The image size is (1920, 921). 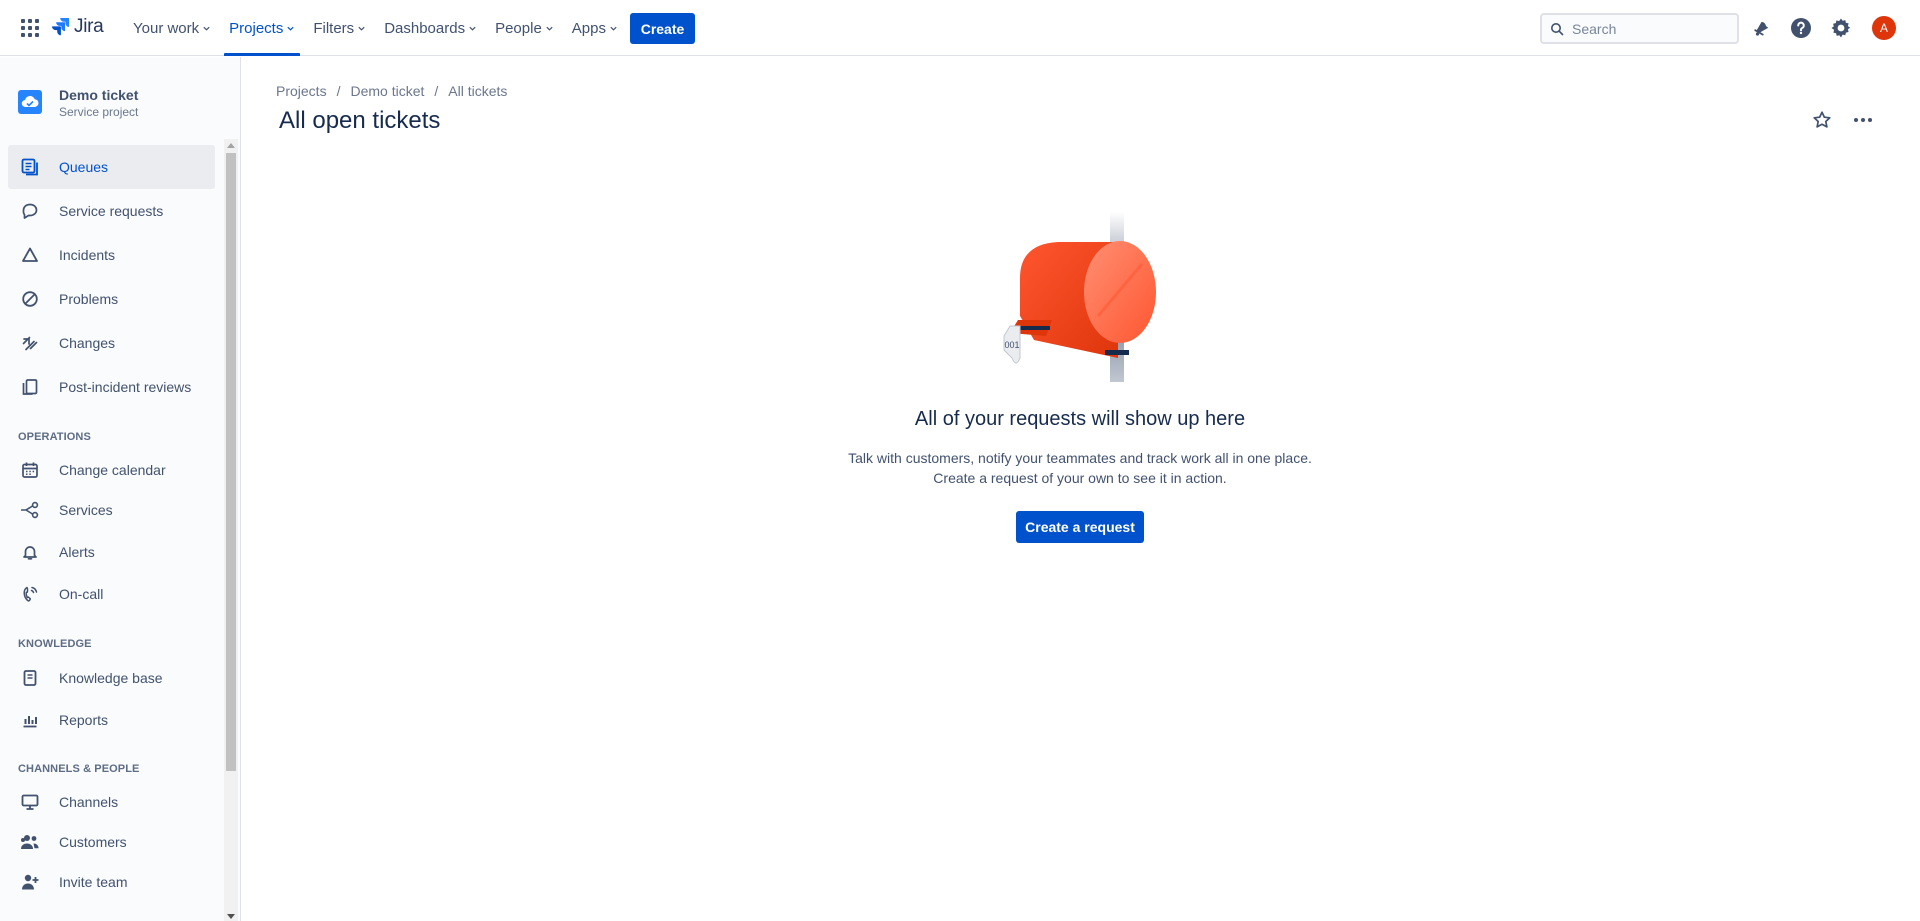 I want to click on sidebar-item-services: Services, so click(x=111, y=510).